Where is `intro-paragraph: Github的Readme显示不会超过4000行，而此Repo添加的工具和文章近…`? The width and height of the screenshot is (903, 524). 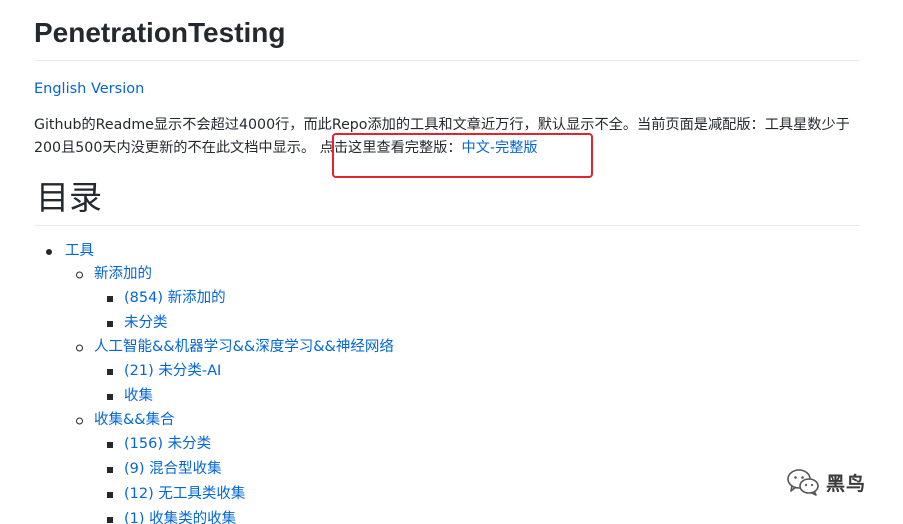 intro-paragraph: Github的Readme显示不会超过4000行，而此Repo添加的工具和文章近… is located at coordinates (447, 137).